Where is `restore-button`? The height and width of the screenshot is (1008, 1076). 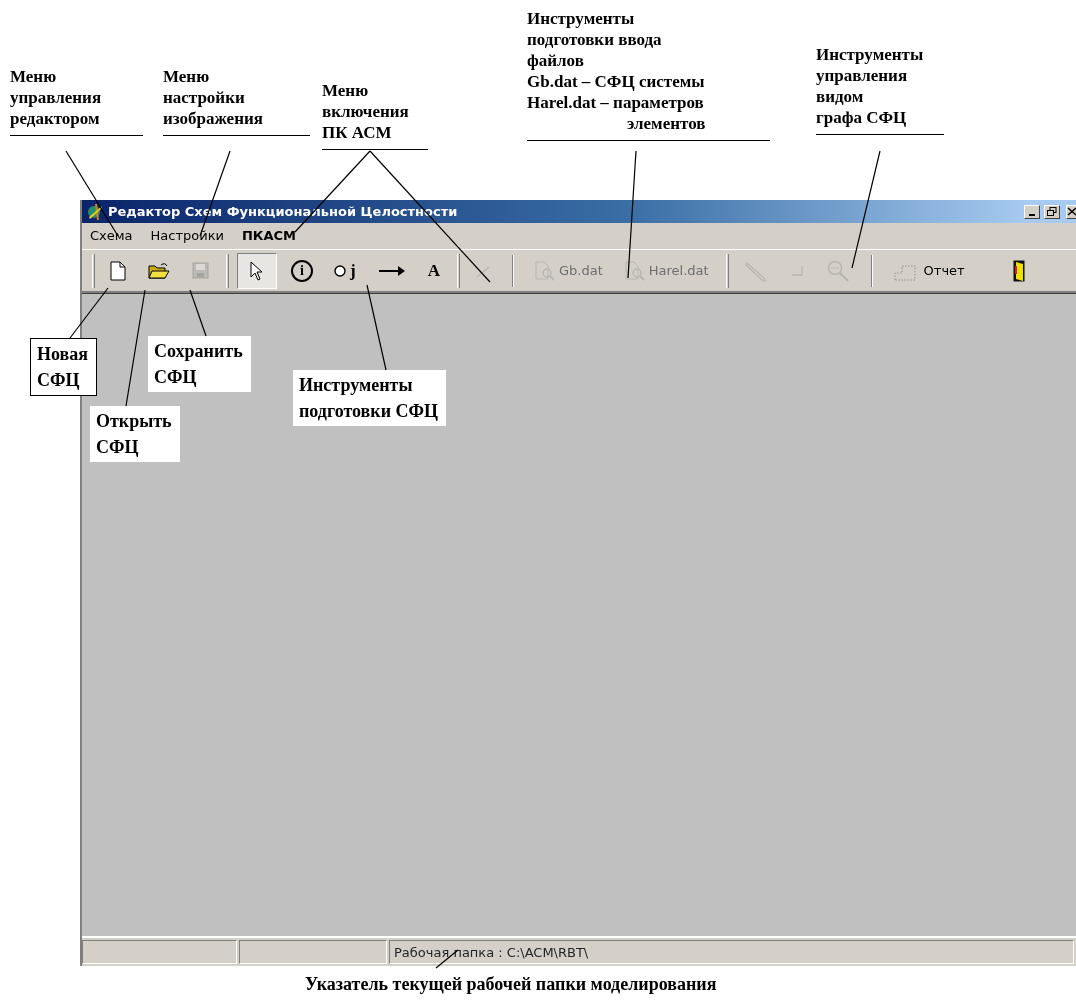 restore-button is located at coordinates (1052, 211).